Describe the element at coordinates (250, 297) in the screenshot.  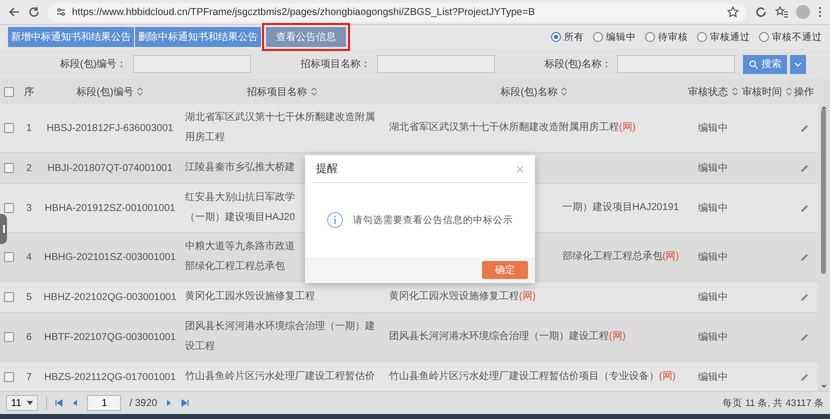
I see `project-name: 黄冈化工园水毁设施修复工程` at that location.